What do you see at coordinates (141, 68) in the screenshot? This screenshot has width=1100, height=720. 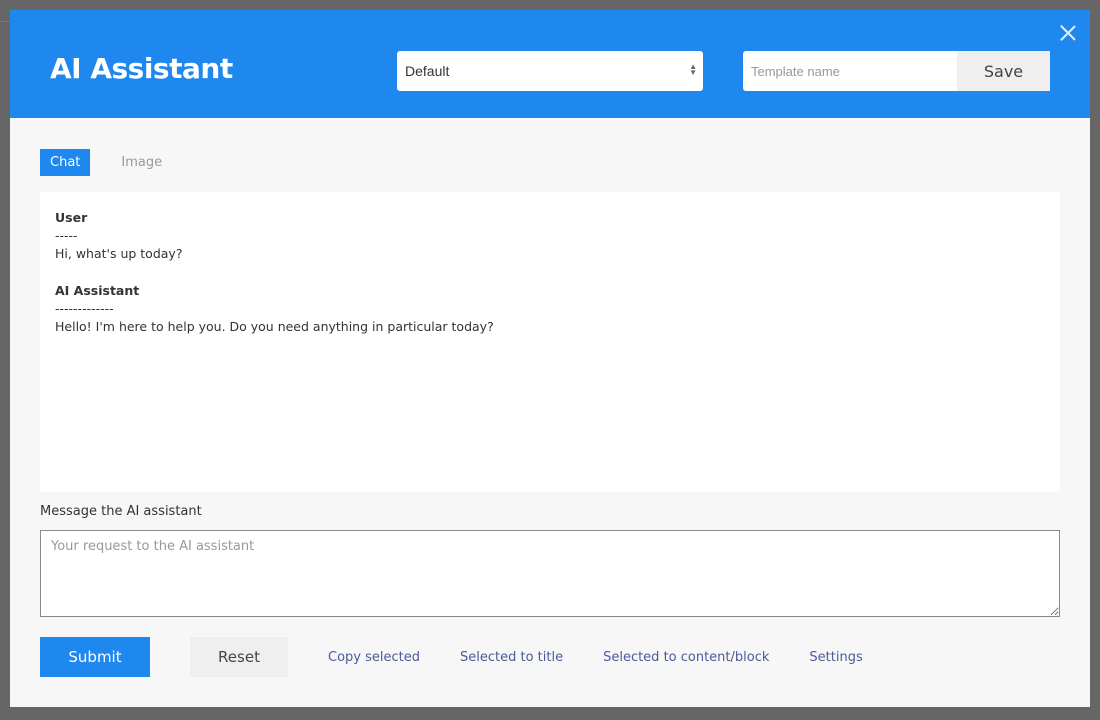 I see `modal-title: AI Assistant` at bounding box center [141, 68].